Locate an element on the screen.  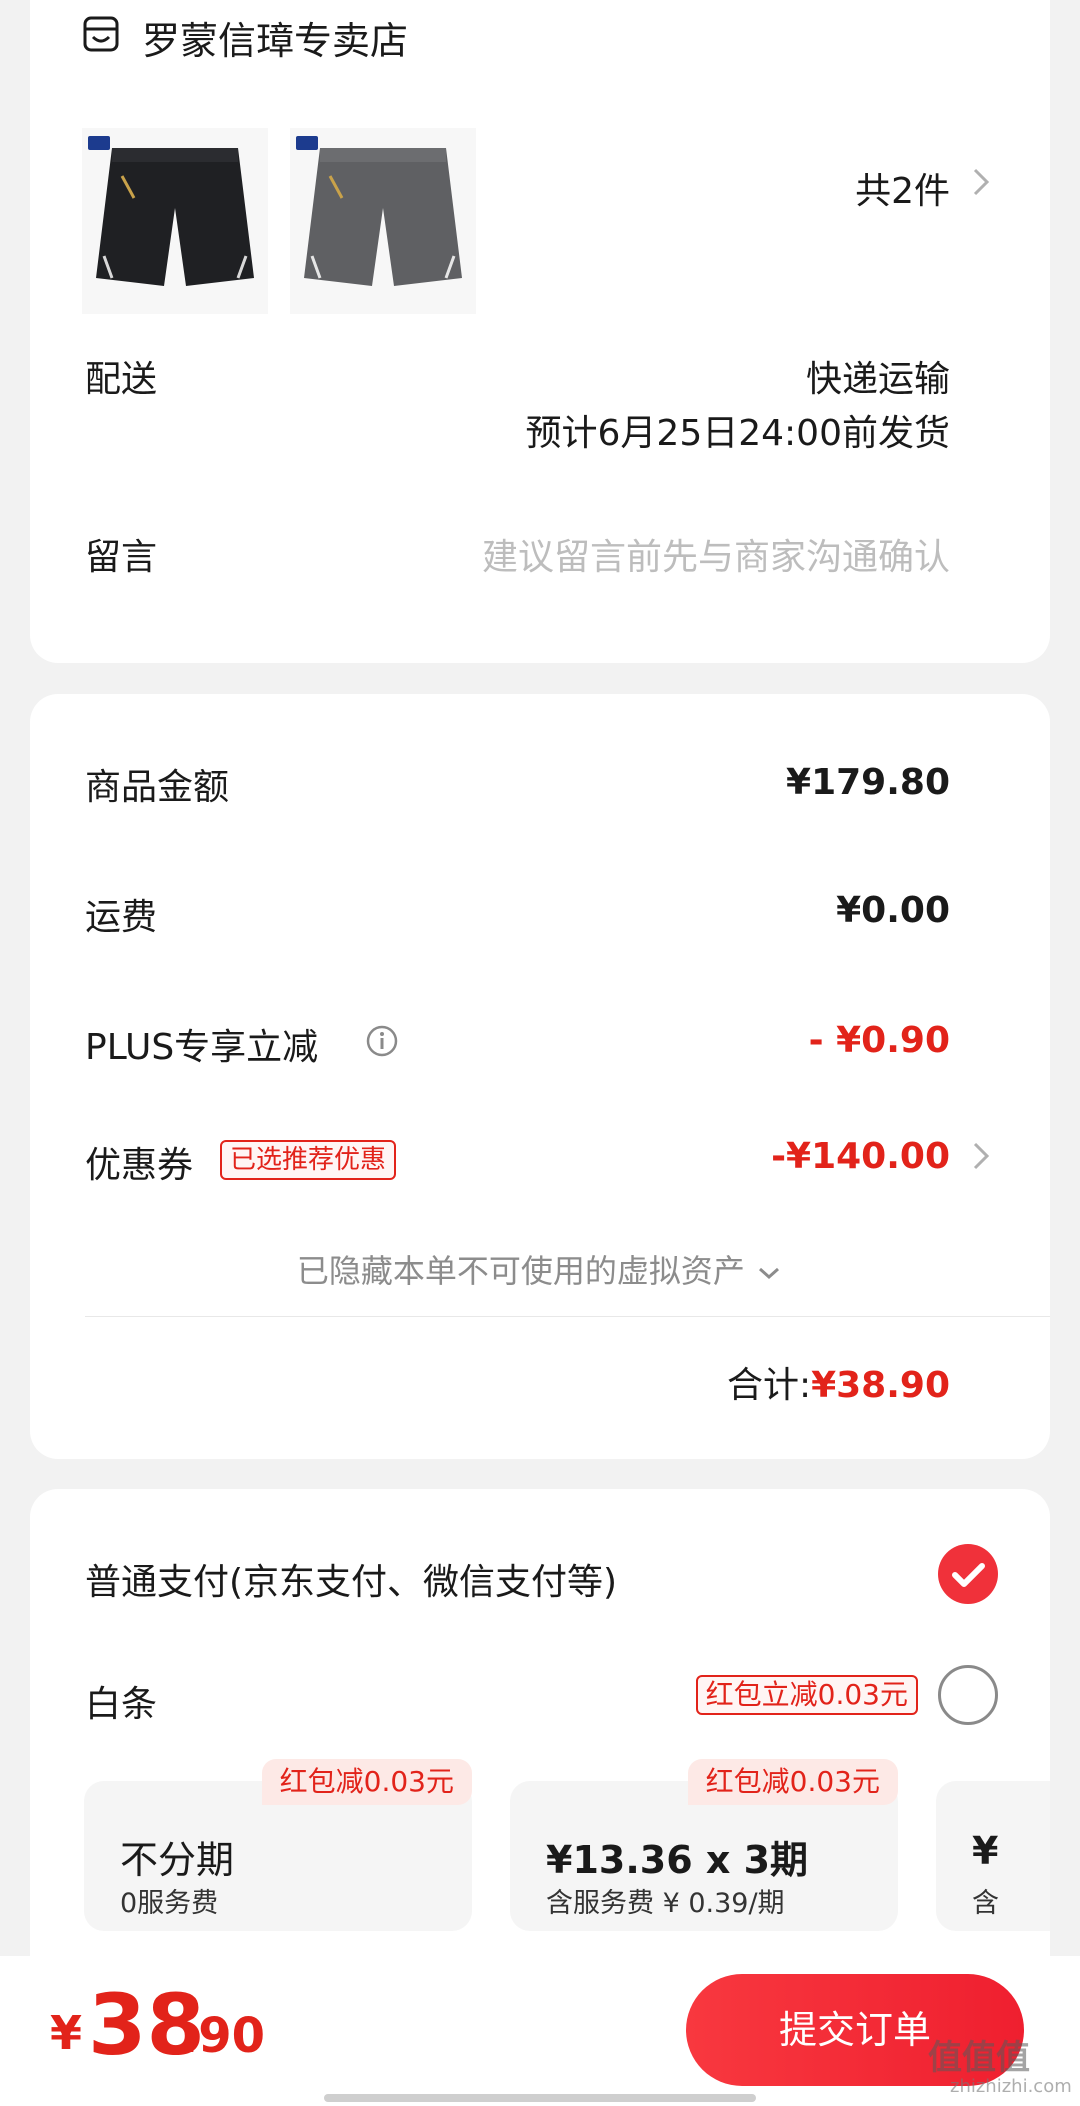
divider is located at coordinates (567, 1316).